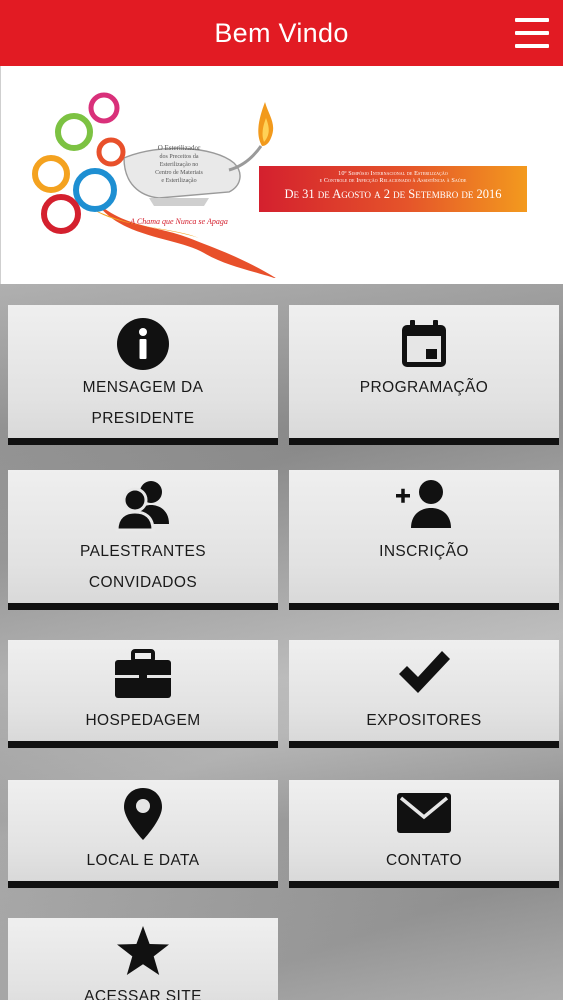  What do you see at coordinates (424, 694) in the screenshot?
I see `tile-expositores: EXPOSITORES` at bounding box center [424, 694].